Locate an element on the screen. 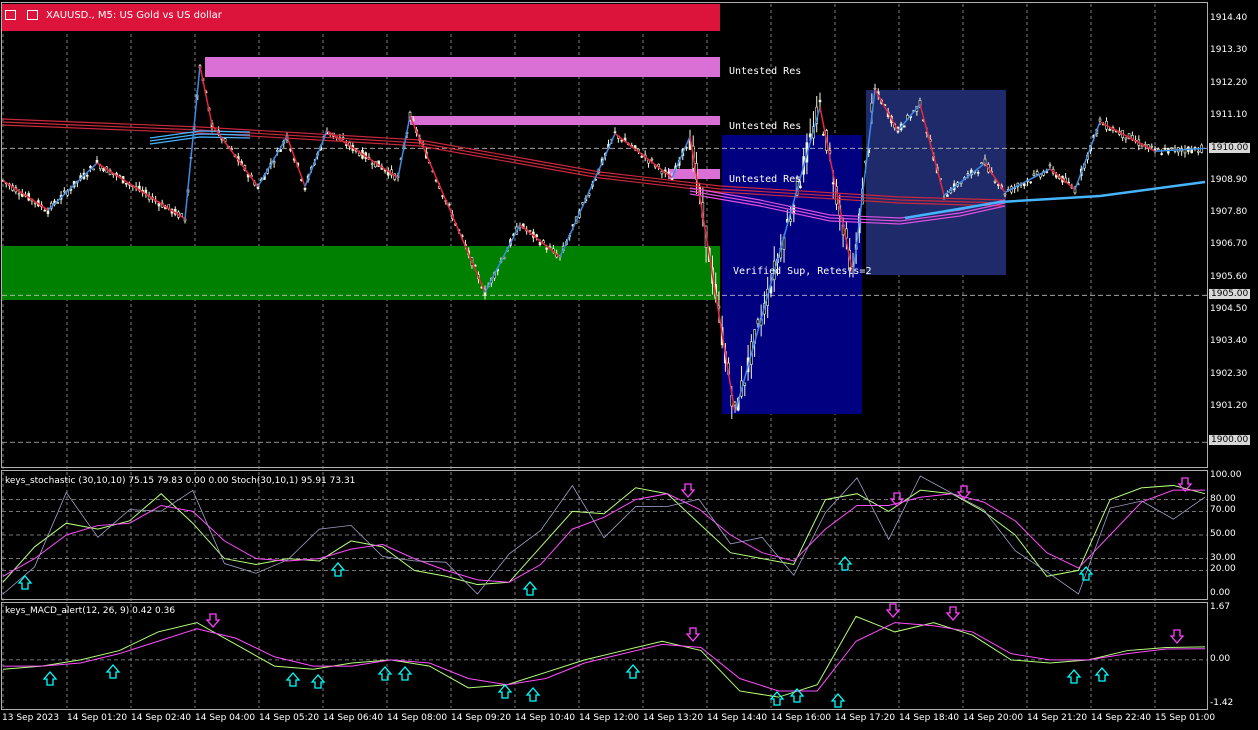  time-label: 14 Sep 01:20 is located at coordinates (97, 718).